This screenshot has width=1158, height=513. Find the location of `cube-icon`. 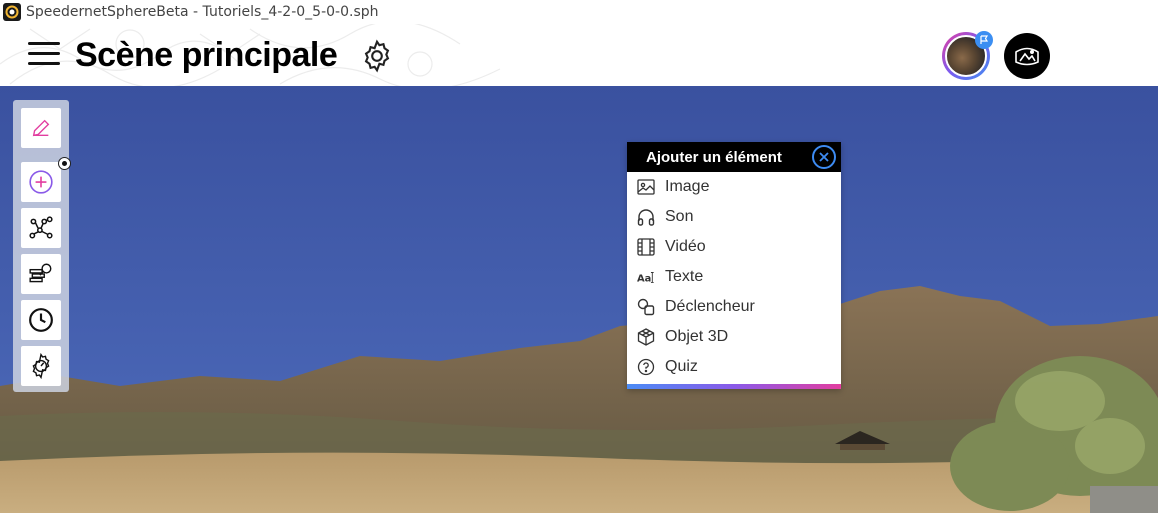

cube-icon is located at coordinates (646, 337).